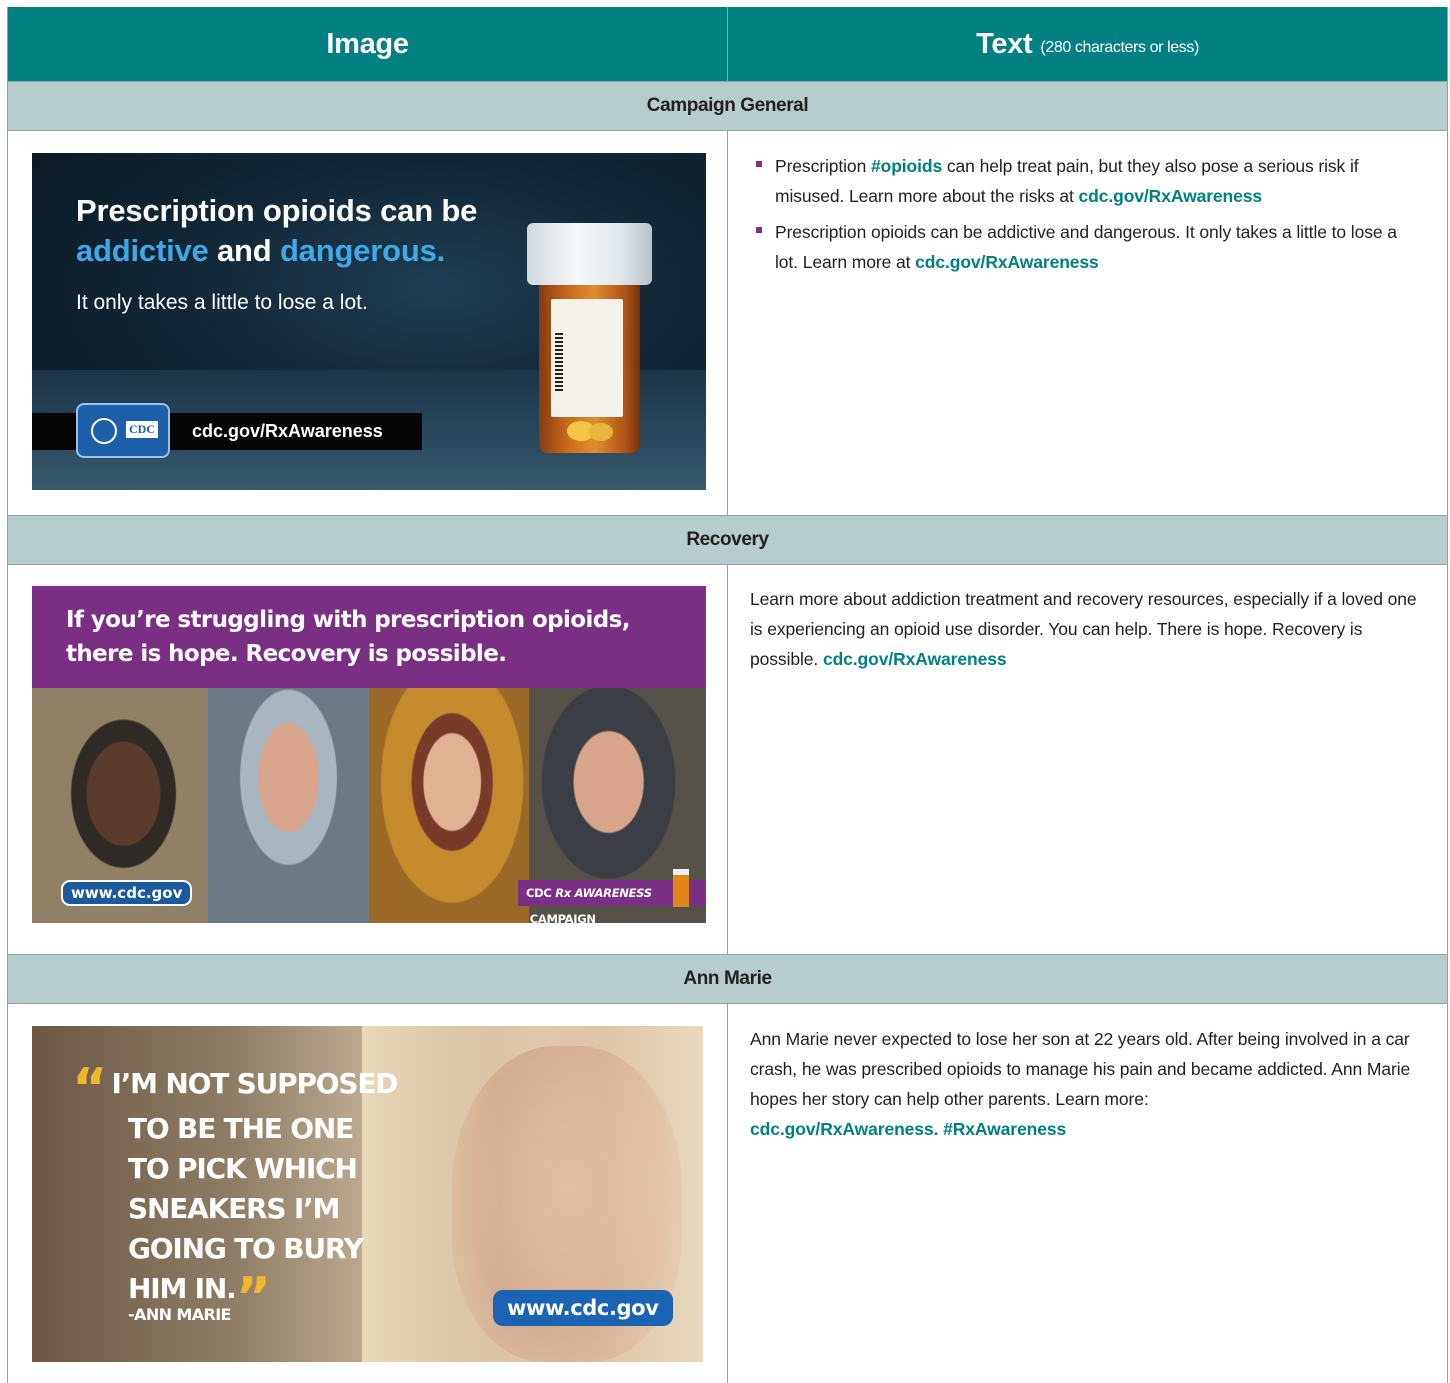  Describe the element at coordinates (541, 893) in the screenshot. I see `campaign-cdc: CDC` at that location.